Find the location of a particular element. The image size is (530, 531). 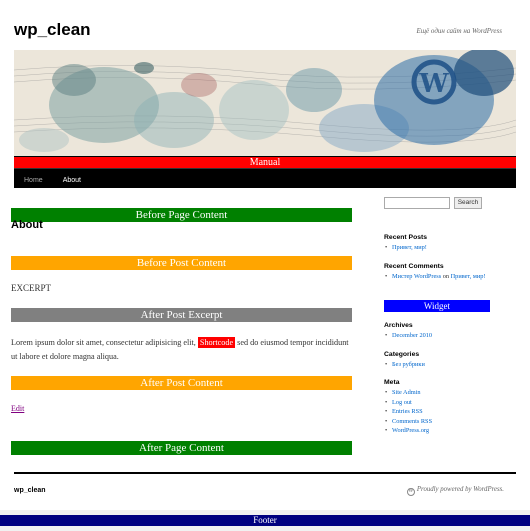

recent-comments-list: Мистер WordPress on Привет, мир! is located at coordinates (440, 277).